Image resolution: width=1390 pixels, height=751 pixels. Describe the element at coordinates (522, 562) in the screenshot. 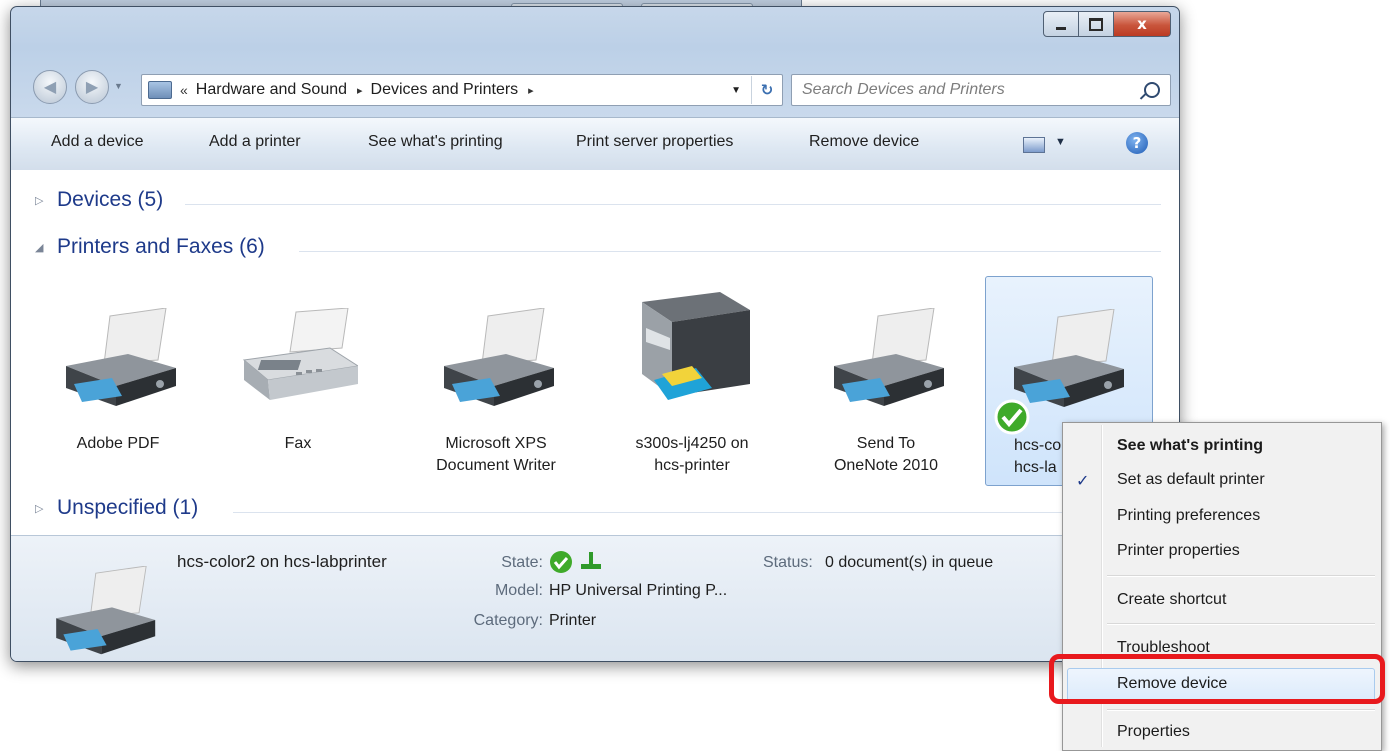

I see `state-label: State:` at that location.